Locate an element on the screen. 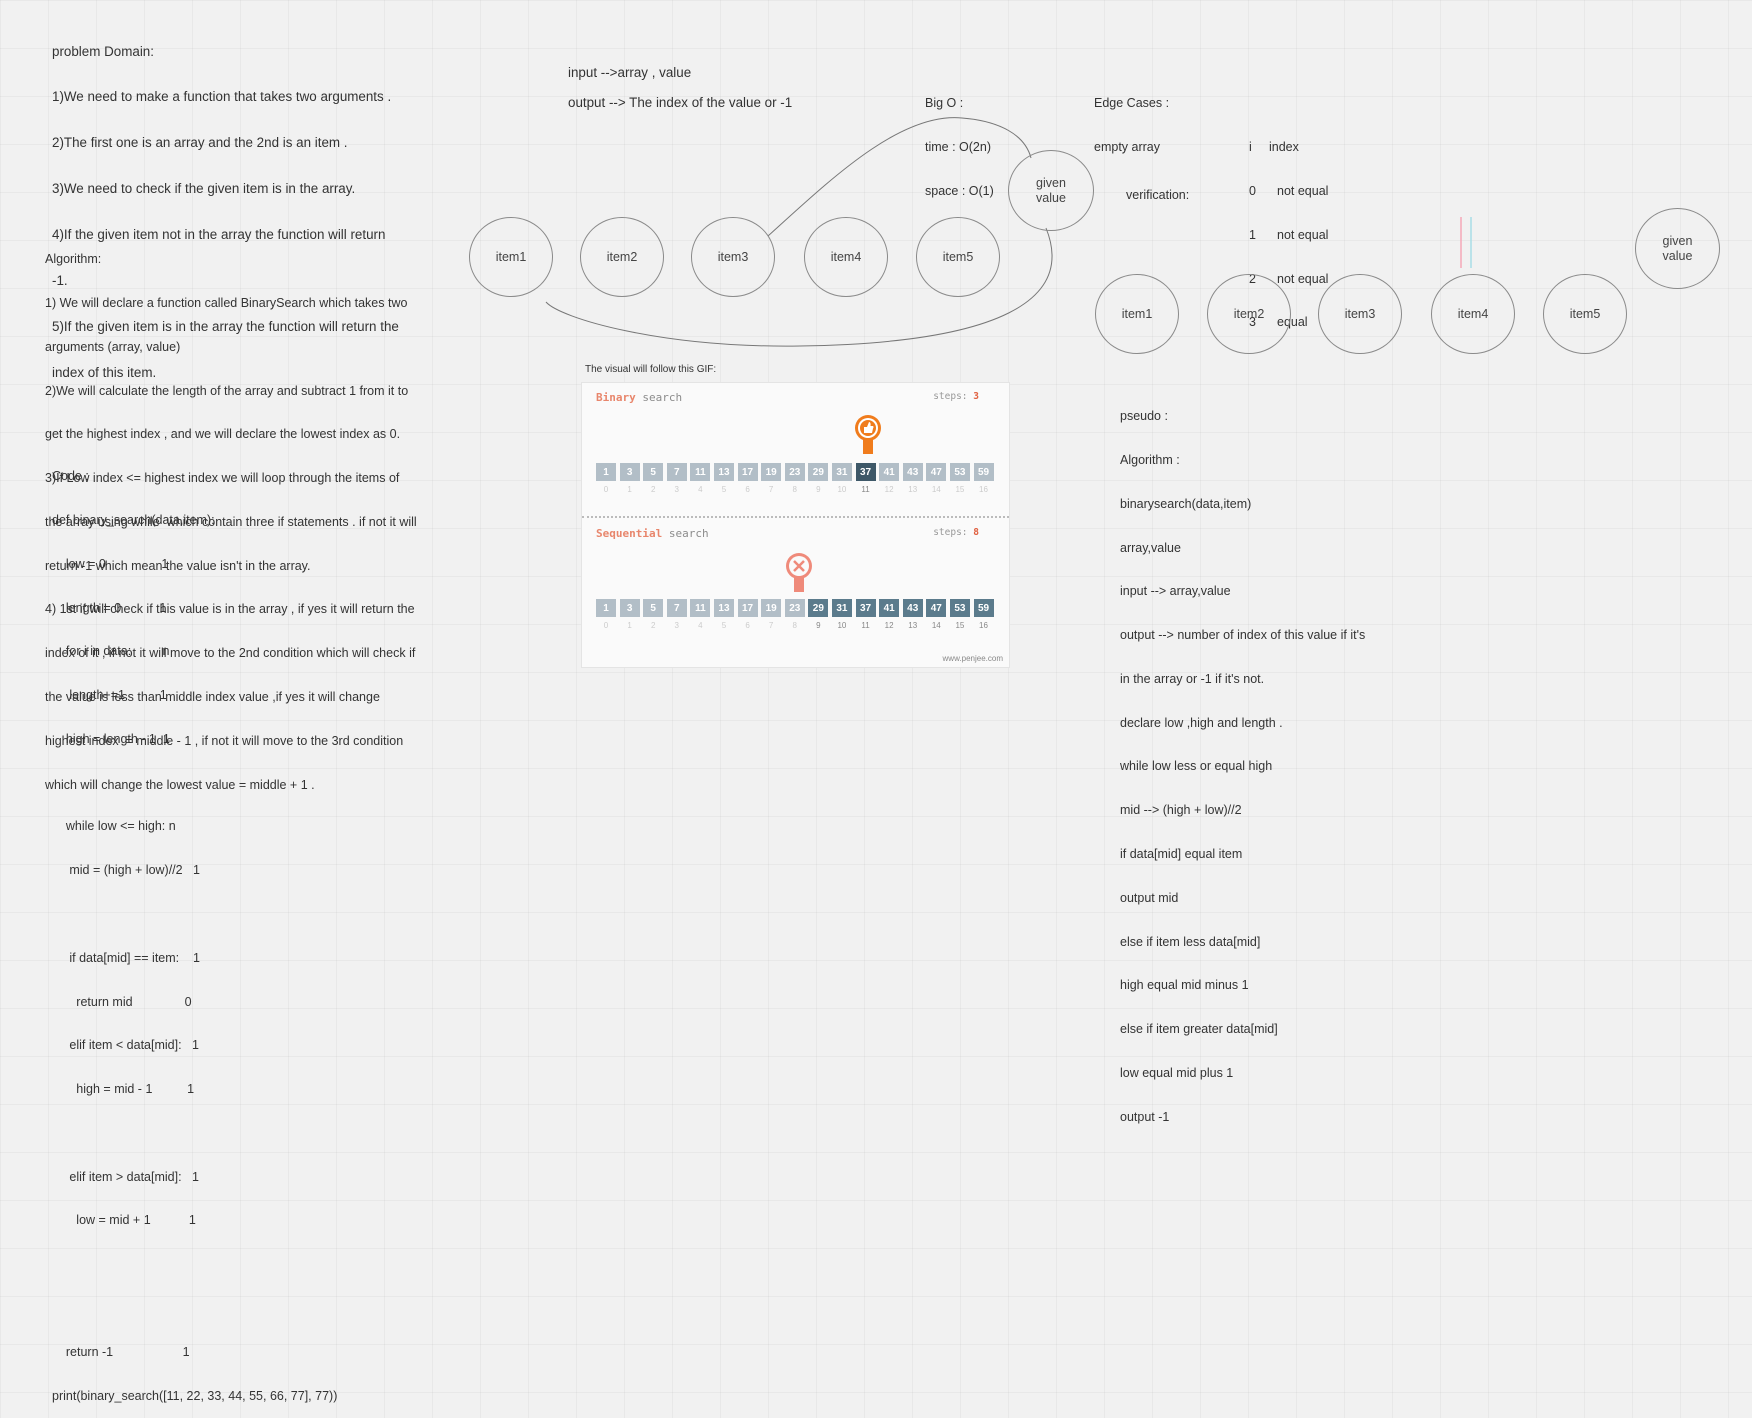 This screenshot has height=1418, width=1752. array-index: 16 is located at coordinates (983, 625).